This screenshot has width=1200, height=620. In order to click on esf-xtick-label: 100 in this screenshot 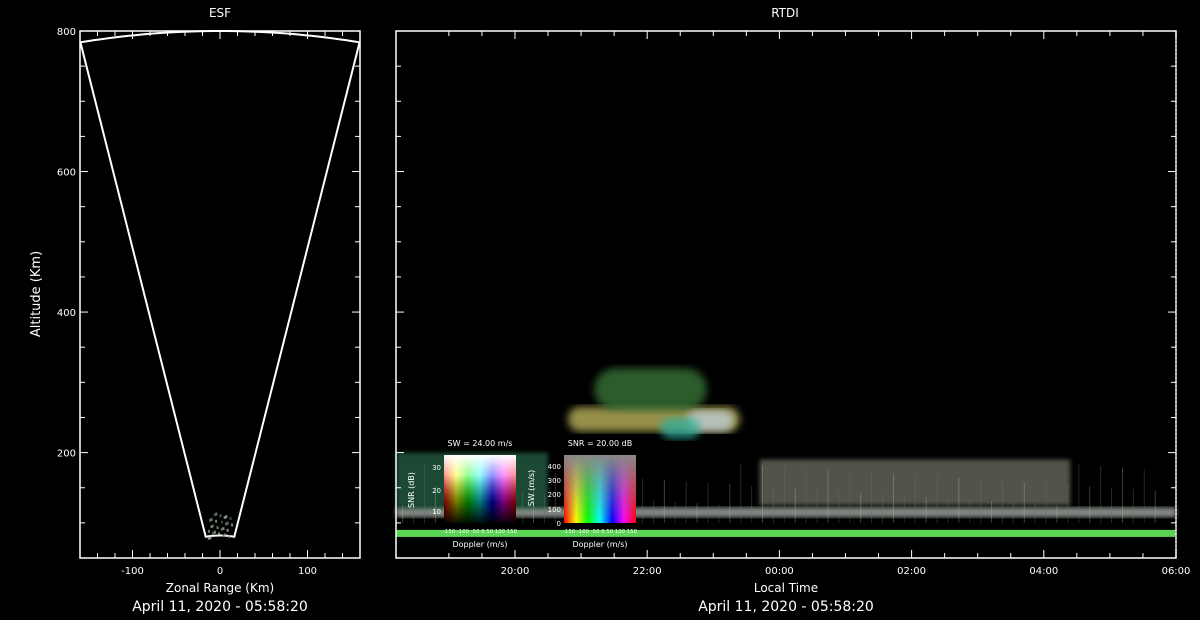, I will do `click(307, 571)`.